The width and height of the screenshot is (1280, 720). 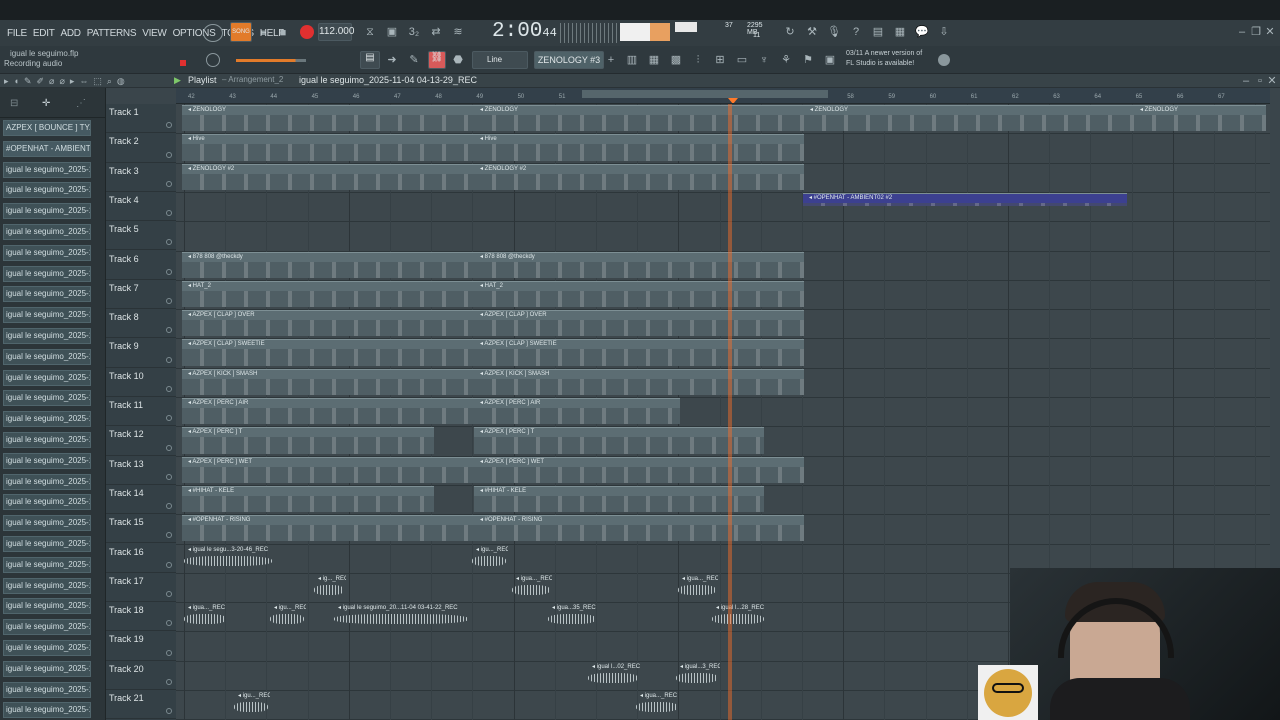 What do you see at coordinates (1200, 118) in the screenshot?
I see `pattern-clip: ◂ ZENOLOGY` at bounding box center [1200, 118].